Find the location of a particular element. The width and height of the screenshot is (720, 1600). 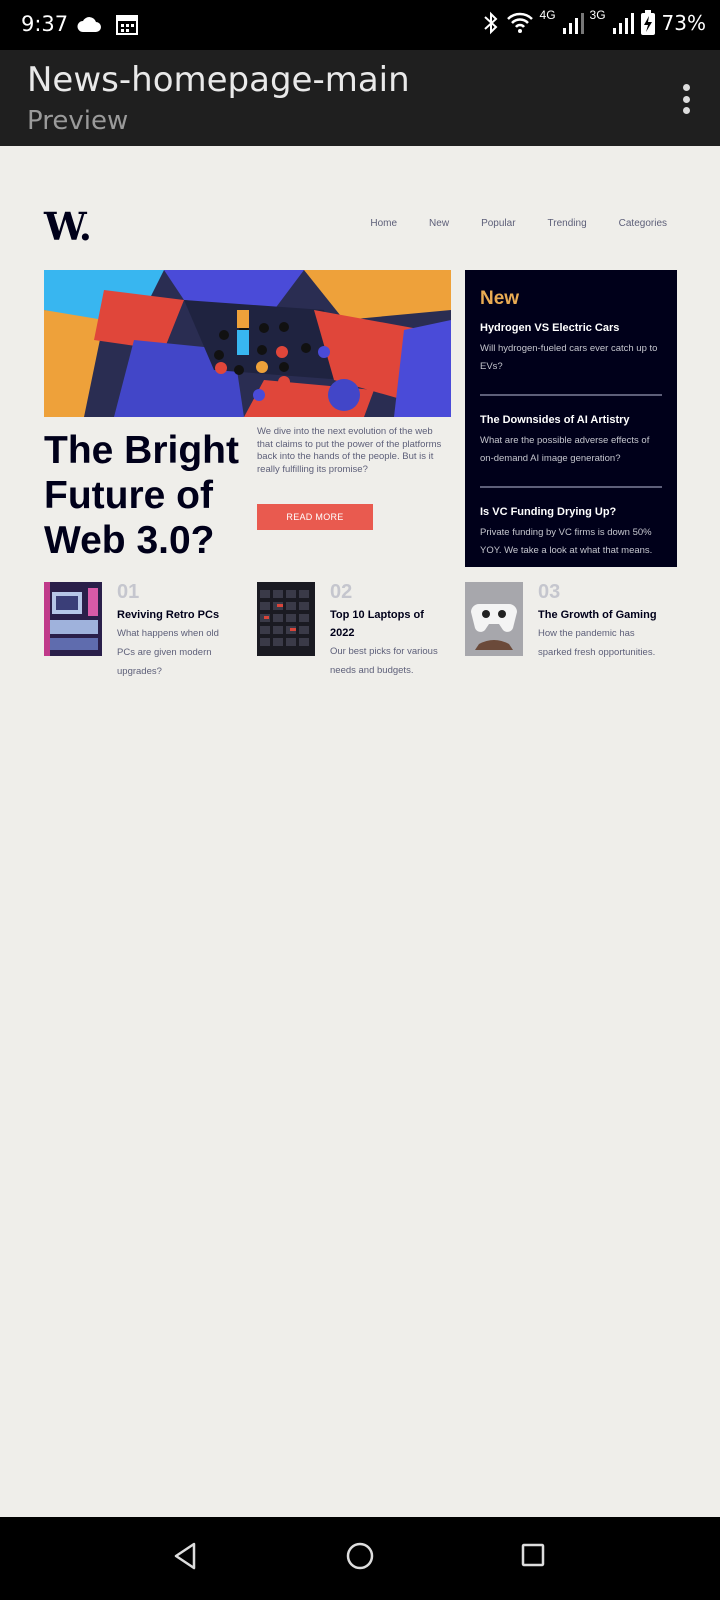

battery-level: 73% is located at coordinates (683, 23).